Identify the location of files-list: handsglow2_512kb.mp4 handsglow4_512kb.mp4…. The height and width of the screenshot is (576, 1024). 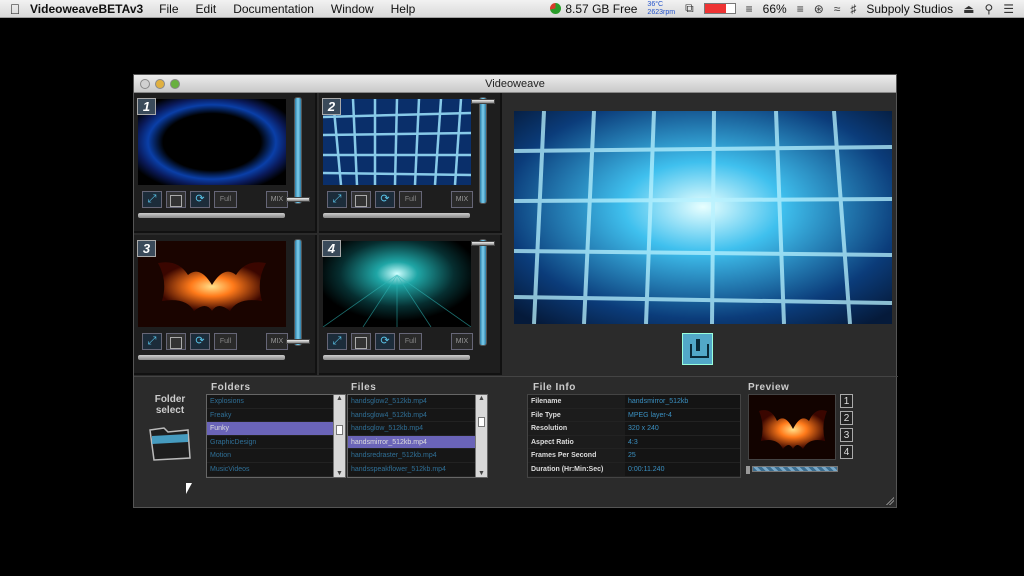
(417, 436).